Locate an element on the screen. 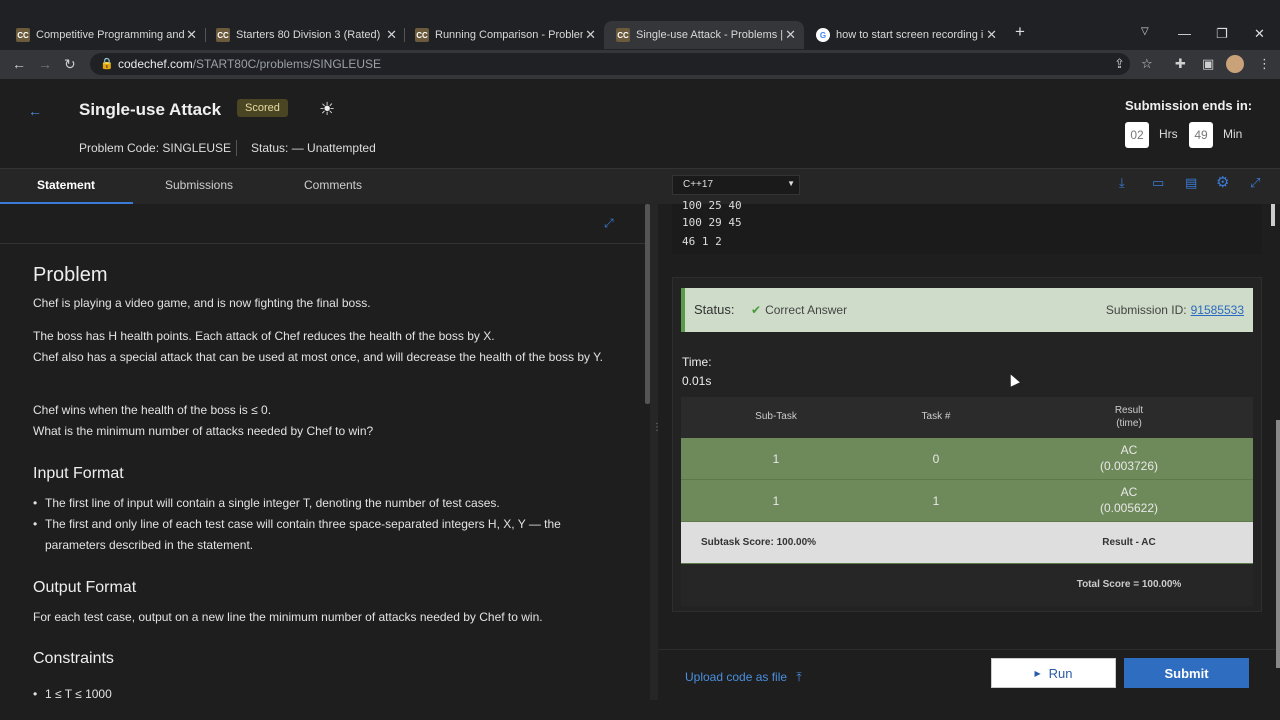 This screenshot has width=1280, height=720. maximize-icon: ❐ is located at coordinates (1222, 34).